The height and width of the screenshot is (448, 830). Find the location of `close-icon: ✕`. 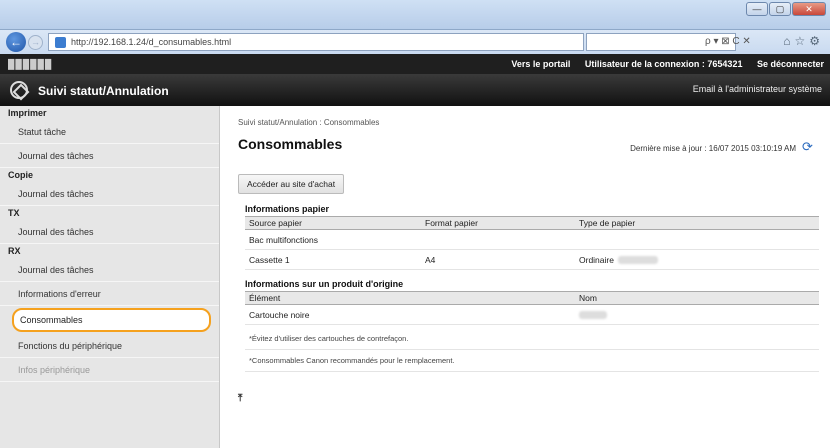

close-icon: ✕ is located at coordinates (809, 9).